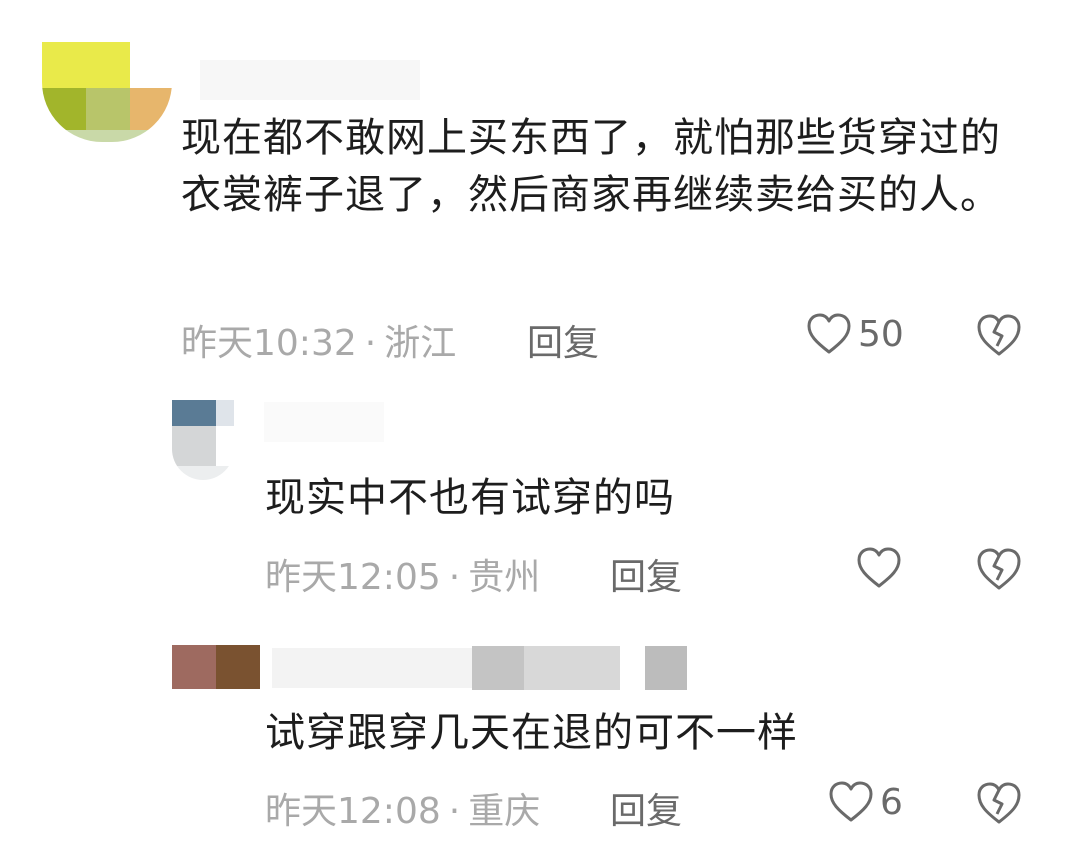 The image size is (1080, 858). I want to click on comment-text: 试穿跟穿几天在退的可不一样, so click(531, 733).